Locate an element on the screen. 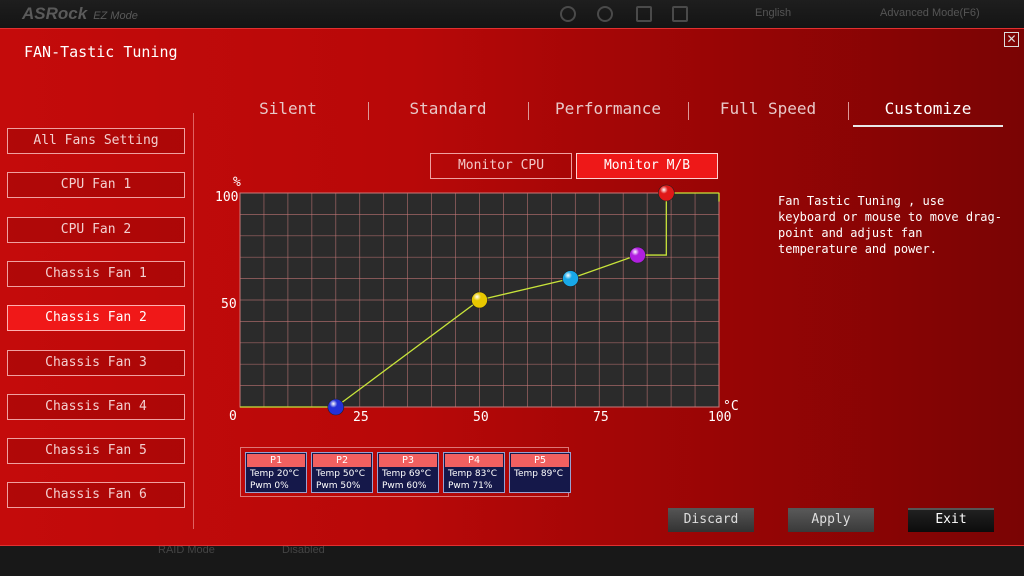 The image size is (1024, 576). point-name: P4 is located at coordinates (474, 460).